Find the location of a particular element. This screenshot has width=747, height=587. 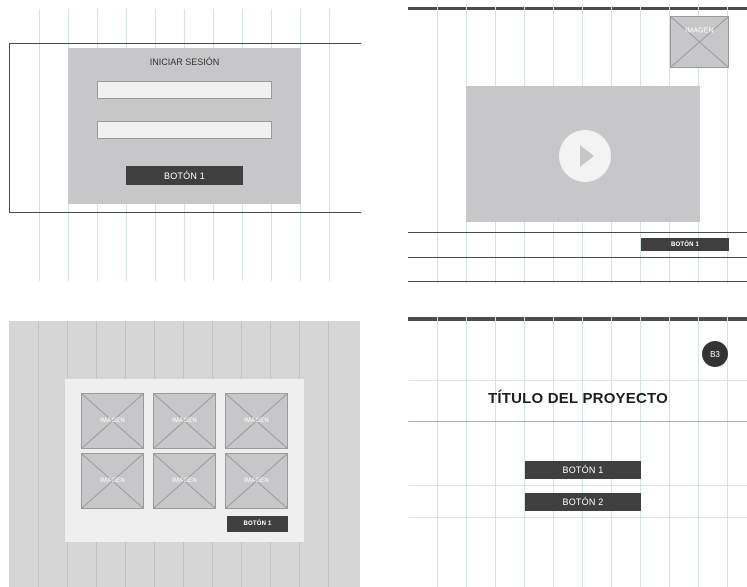

frame-top-line is located at coordinates (185, 43).